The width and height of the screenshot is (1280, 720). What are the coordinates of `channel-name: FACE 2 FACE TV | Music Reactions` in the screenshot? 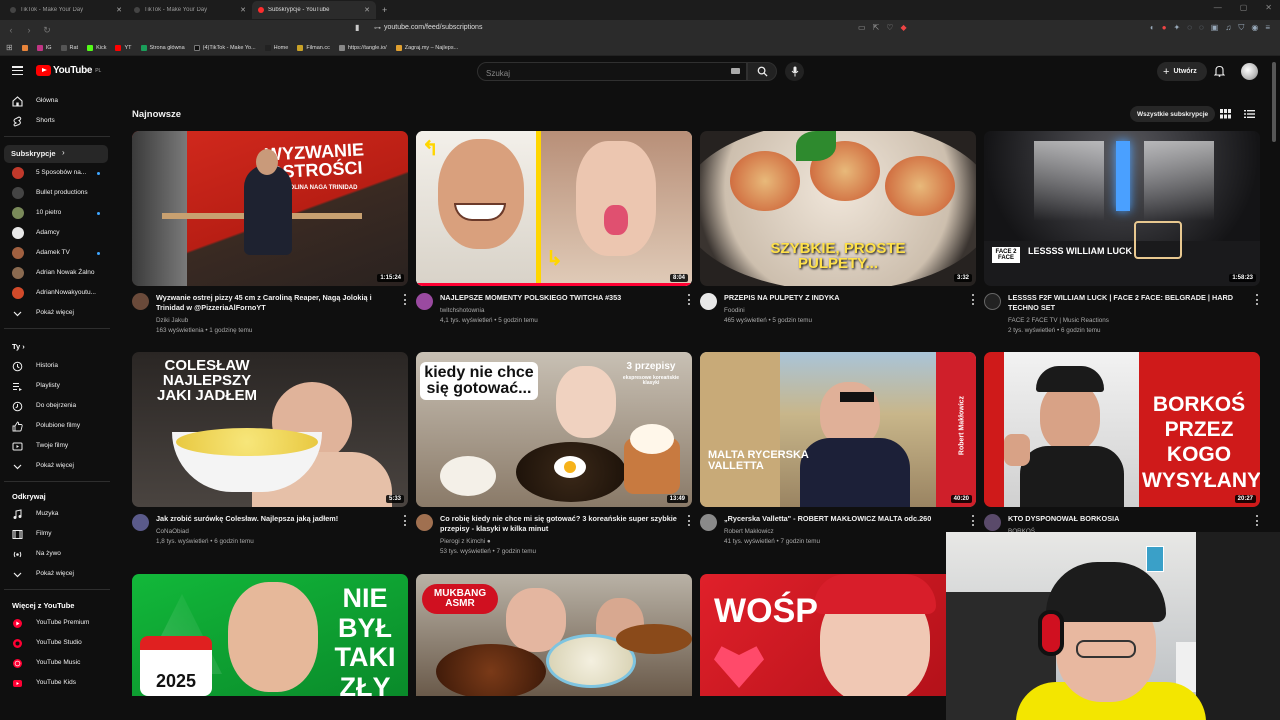 It's located at (1058, 320).